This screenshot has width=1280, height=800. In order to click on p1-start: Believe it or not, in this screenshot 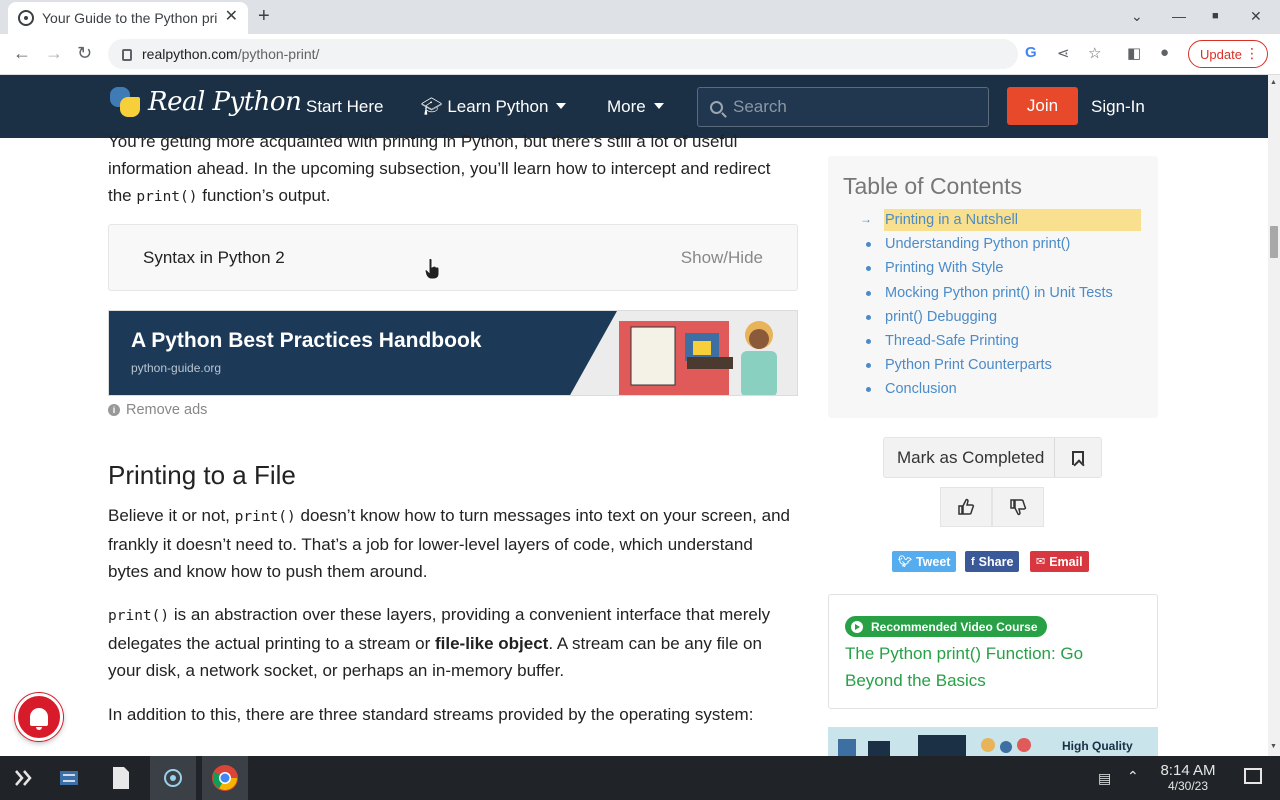, I will do `click(169, 515)`.